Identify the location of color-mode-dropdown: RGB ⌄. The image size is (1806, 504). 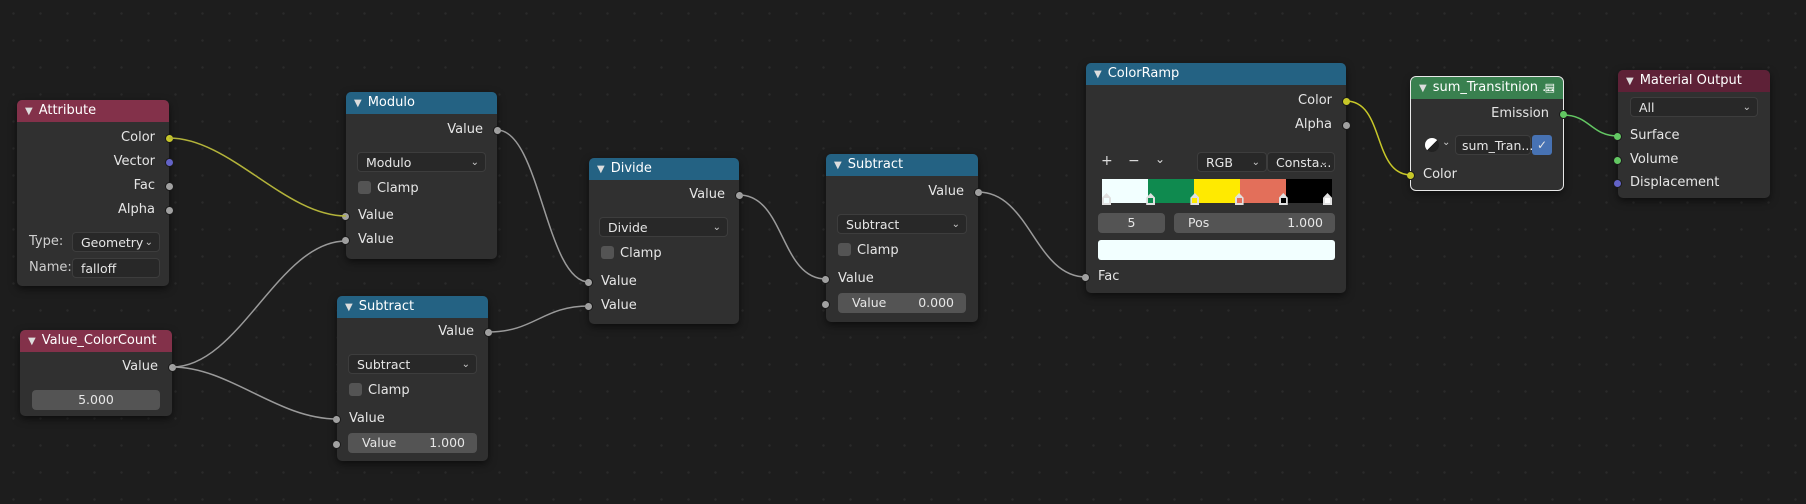
(1232, 162).